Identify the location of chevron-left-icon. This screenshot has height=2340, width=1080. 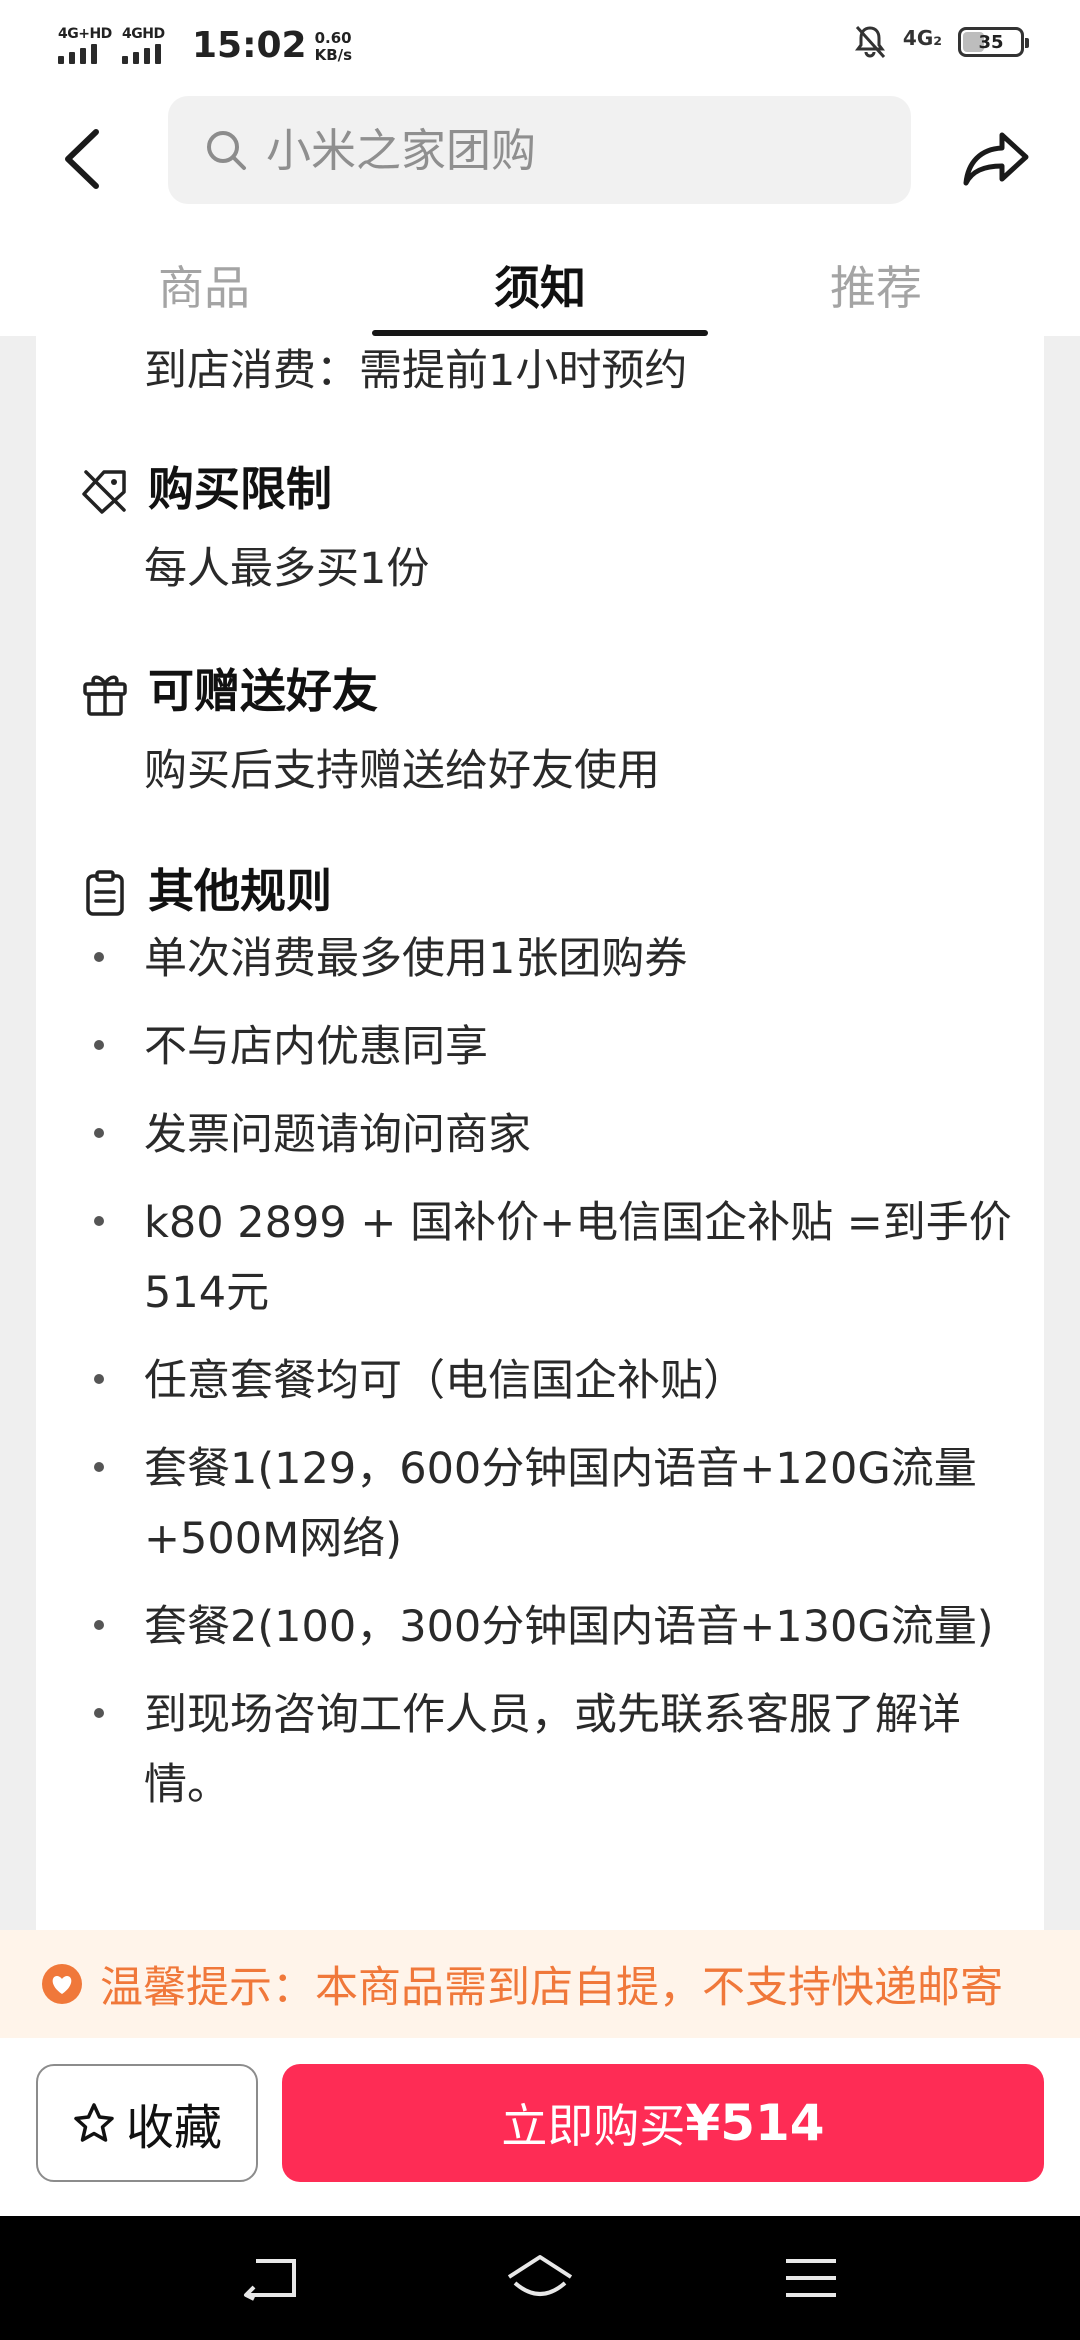
(82, 159).